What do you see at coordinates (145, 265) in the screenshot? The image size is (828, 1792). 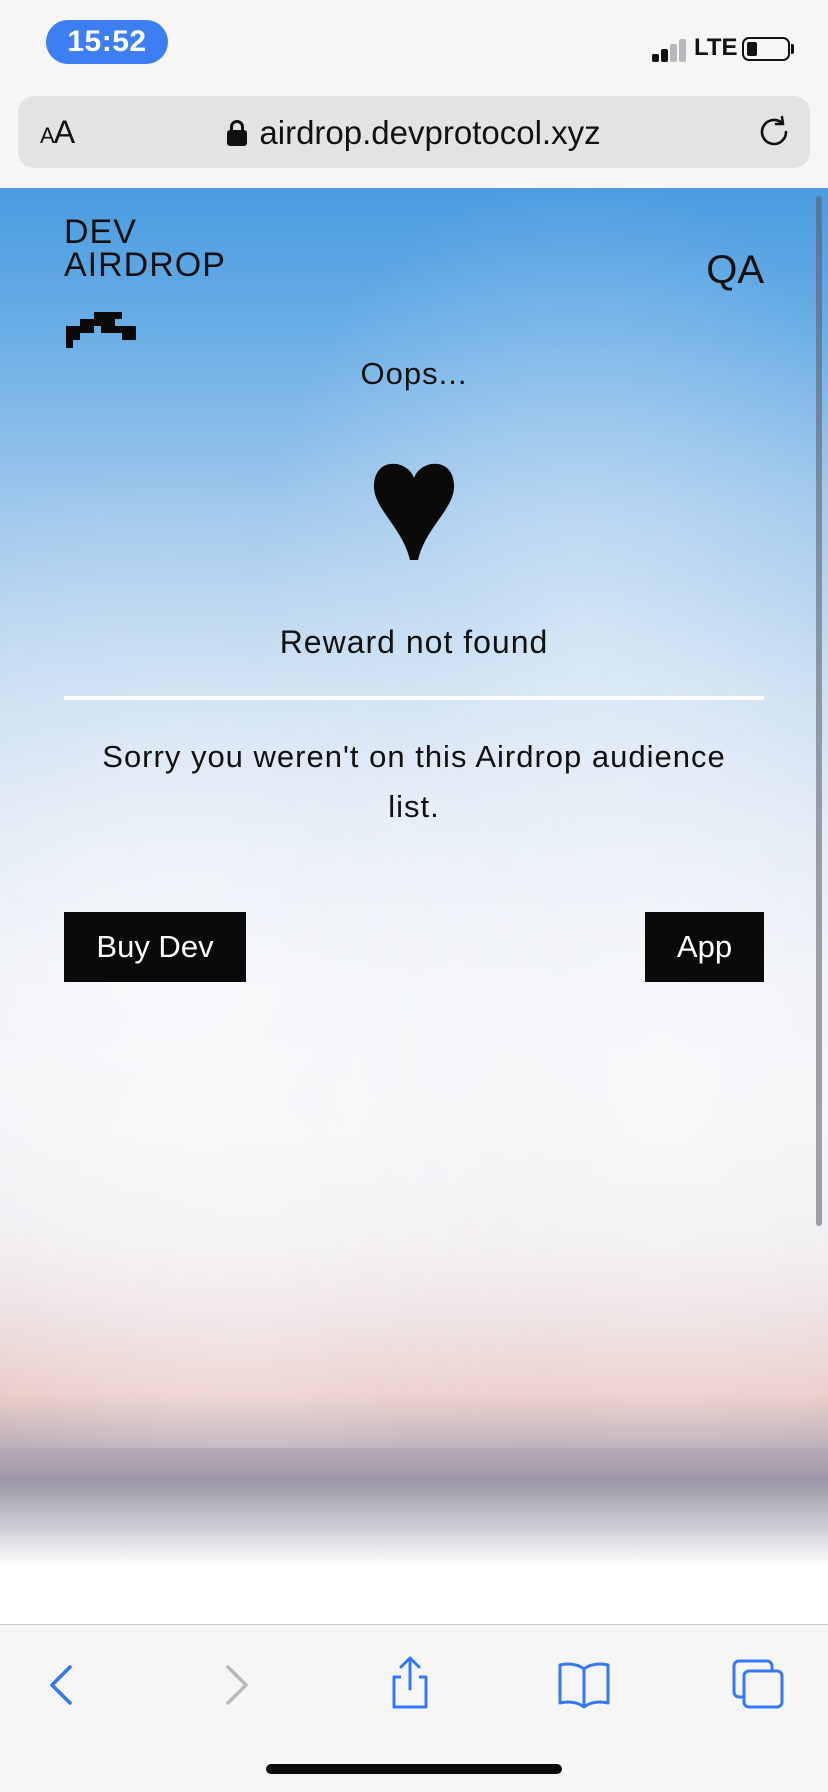 I see `logo-line-airdrop: AIRDROP` at bounding box center [145, 265].